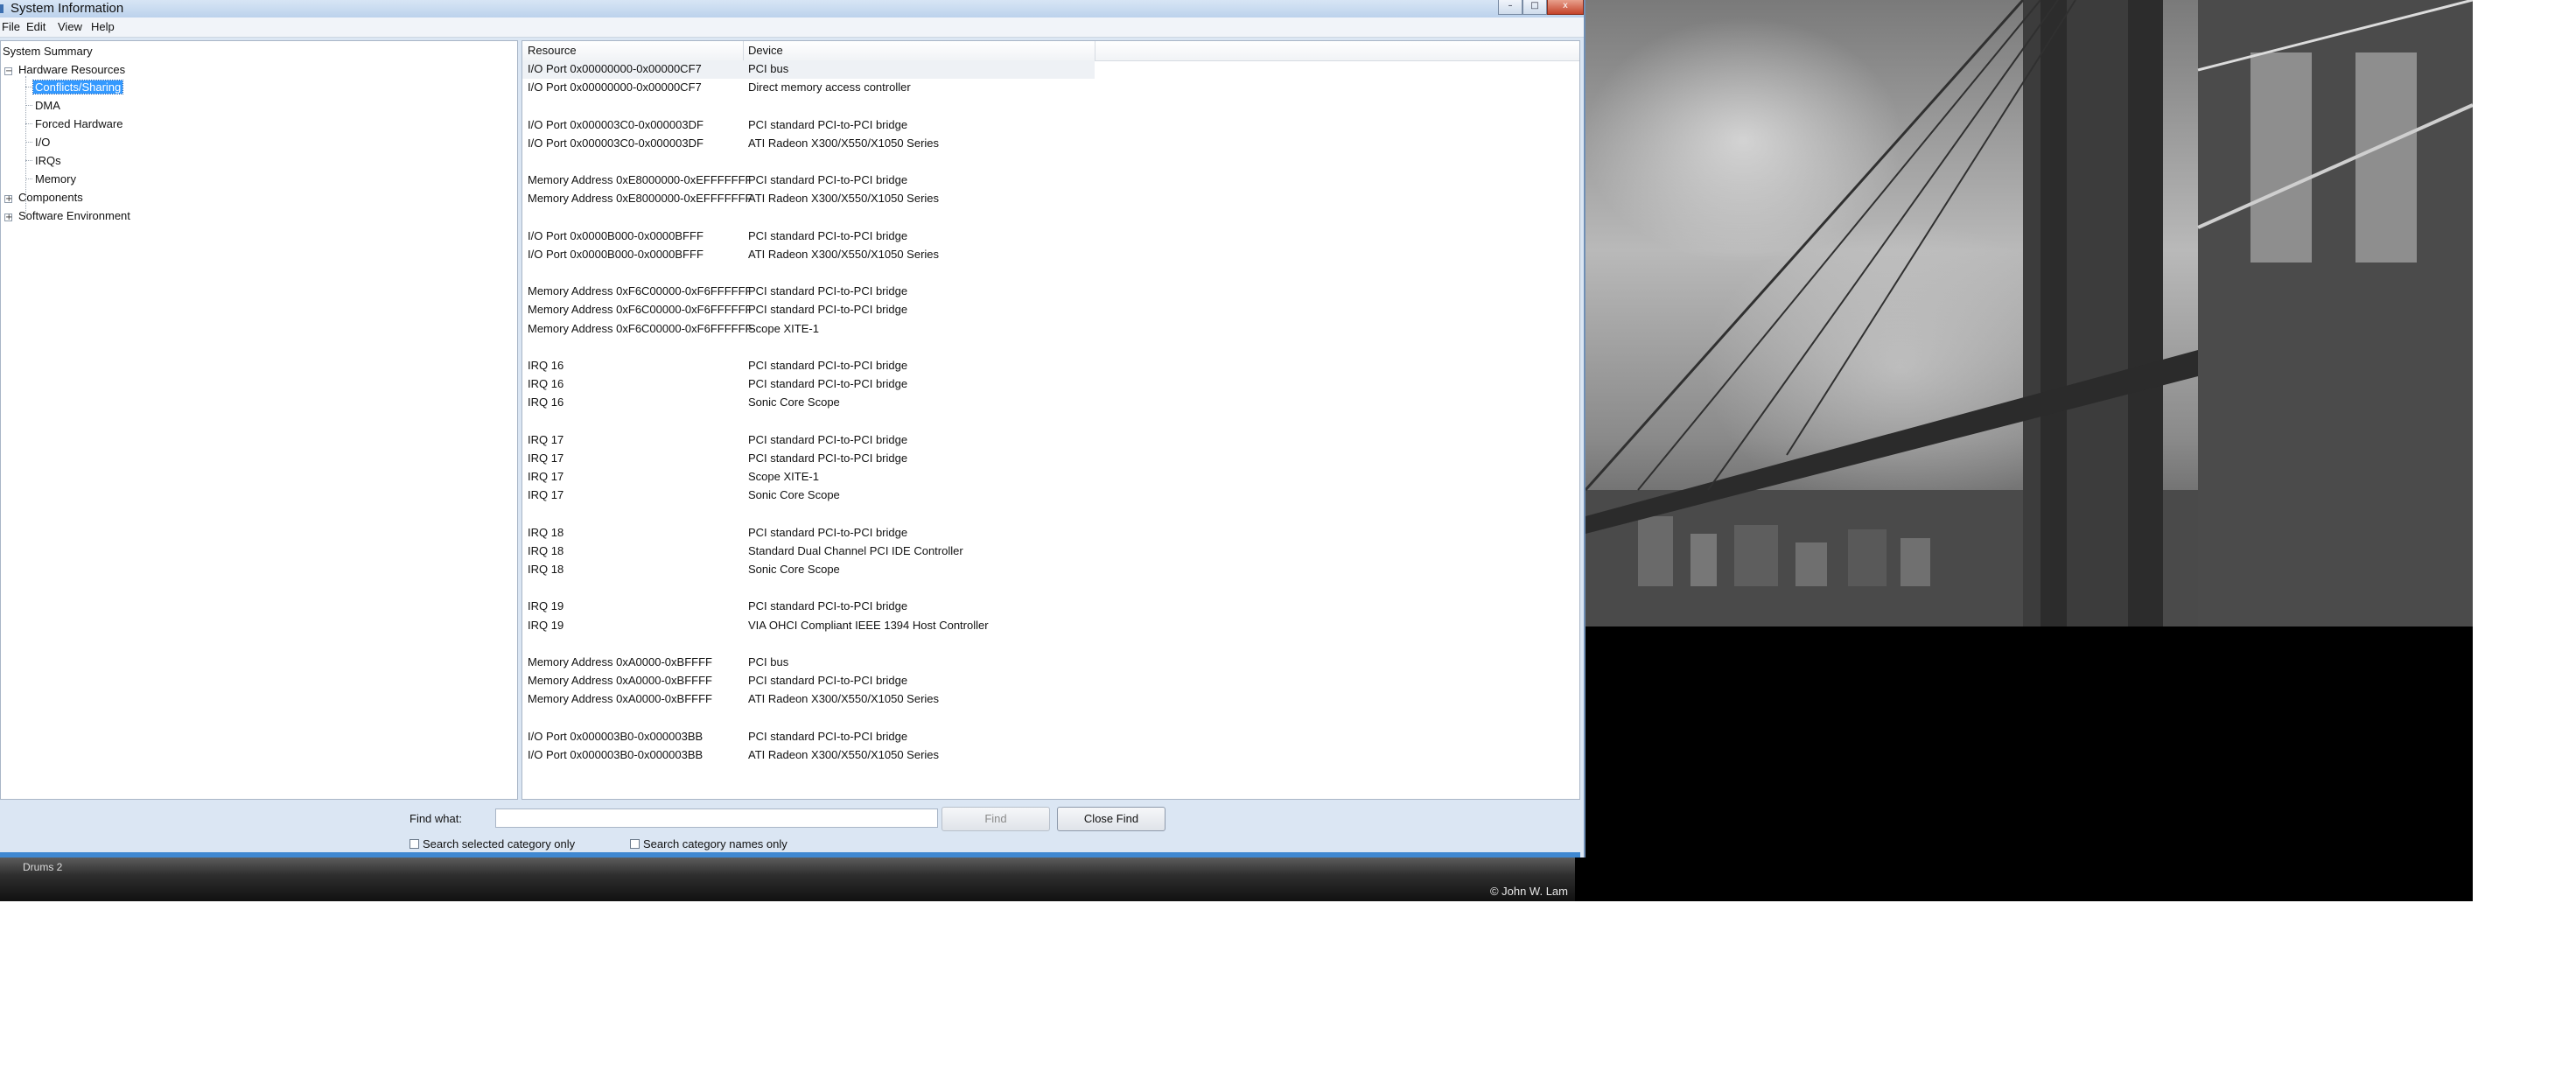 The image size is (2576, 1071). What do you see at coordinates (616, 254) in the screenshot?
I see `resource-cell: I/O Port 0x0000B000-0x0000BFFF` at bounding box center [616, 254].